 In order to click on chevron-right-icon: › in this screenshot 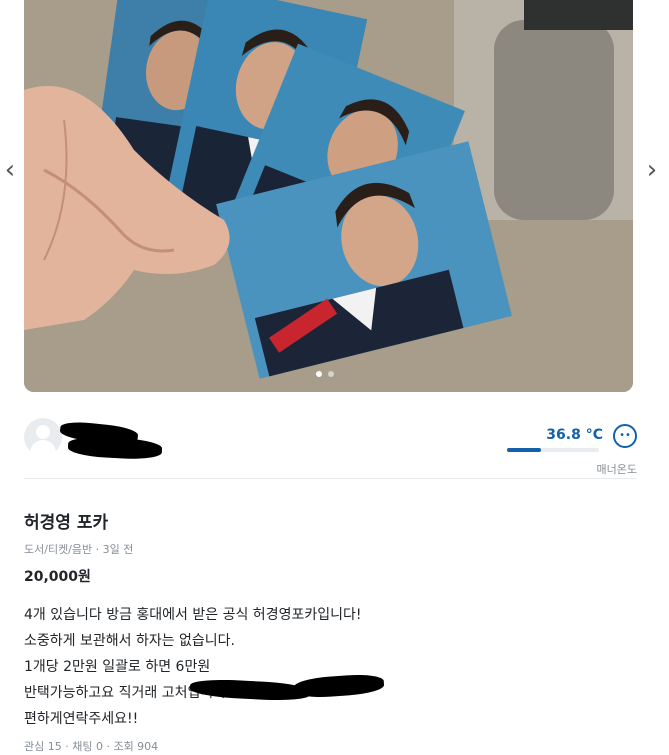, I will do `click(652, 170)`.